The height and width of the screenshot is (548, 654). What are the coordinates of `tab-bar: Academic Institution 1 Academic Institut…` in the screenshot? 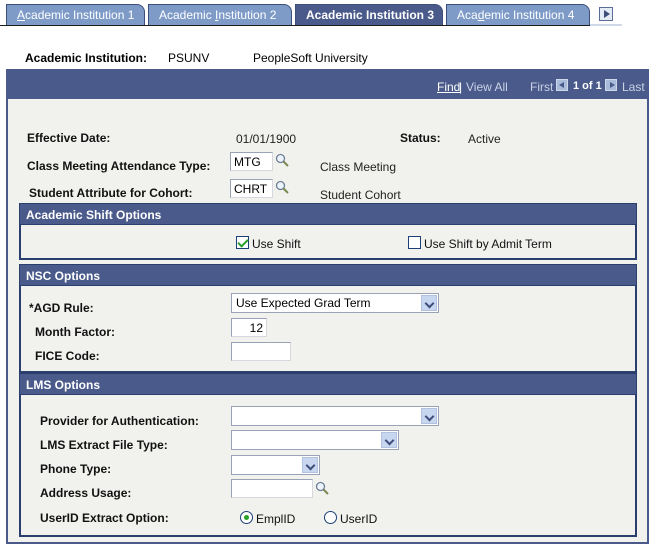 It's located at (327, 13).